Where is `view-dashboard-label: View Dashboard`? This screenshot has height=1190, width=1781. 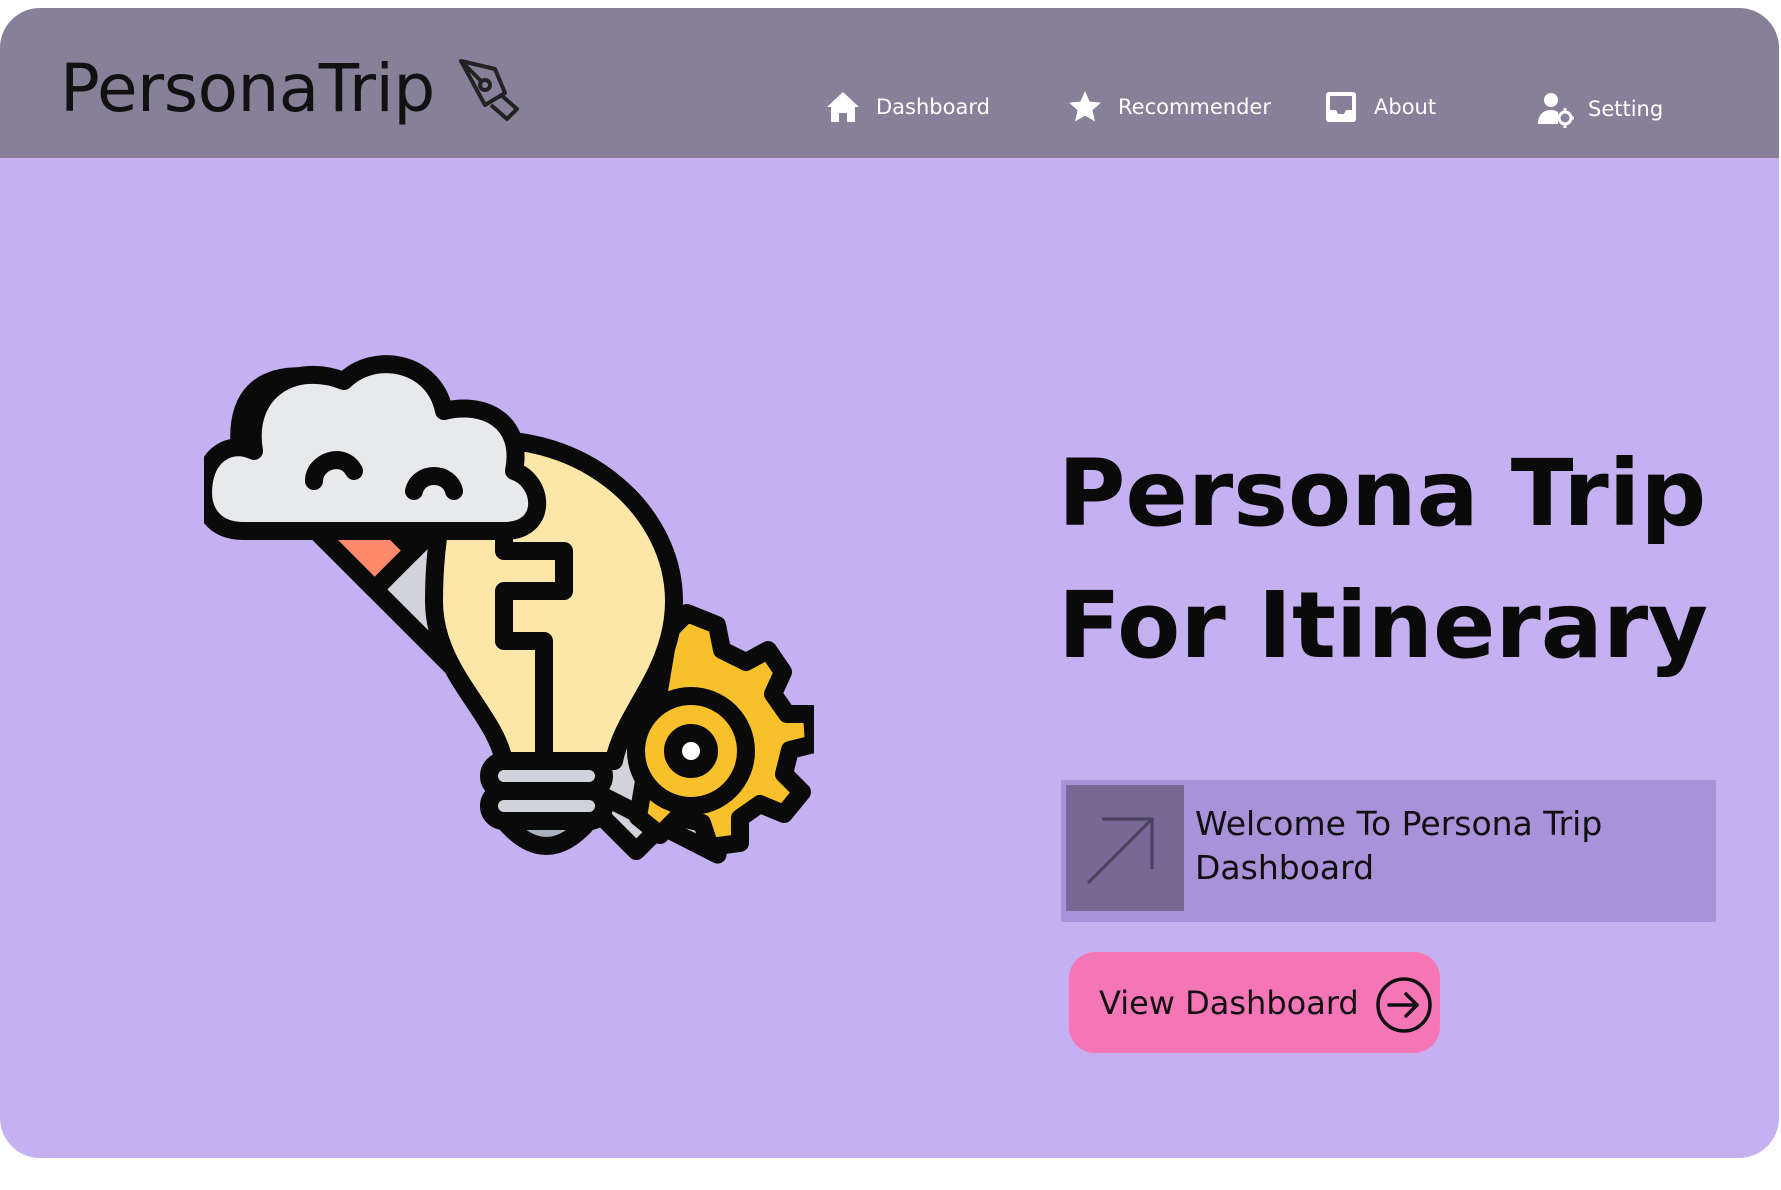
view-dashboard-label: View Dashboard is located at coordinates (1229, 1002).